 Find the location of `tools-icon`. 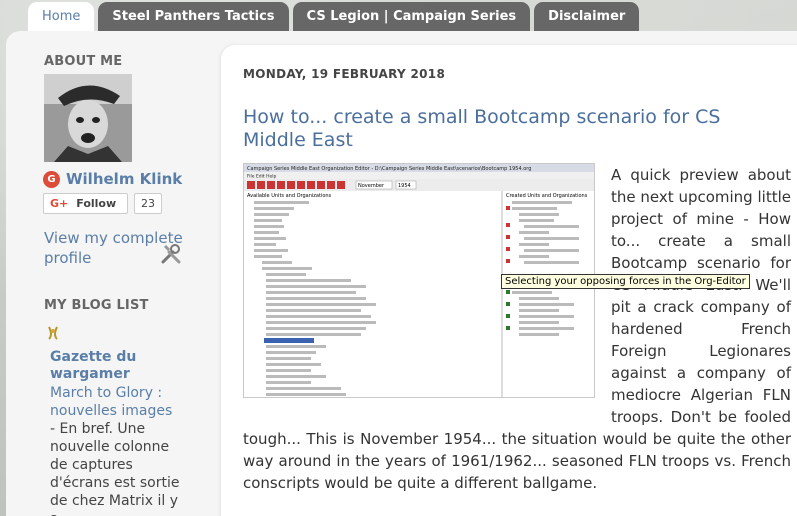

tools-icon is located at coordinates (171, 254).